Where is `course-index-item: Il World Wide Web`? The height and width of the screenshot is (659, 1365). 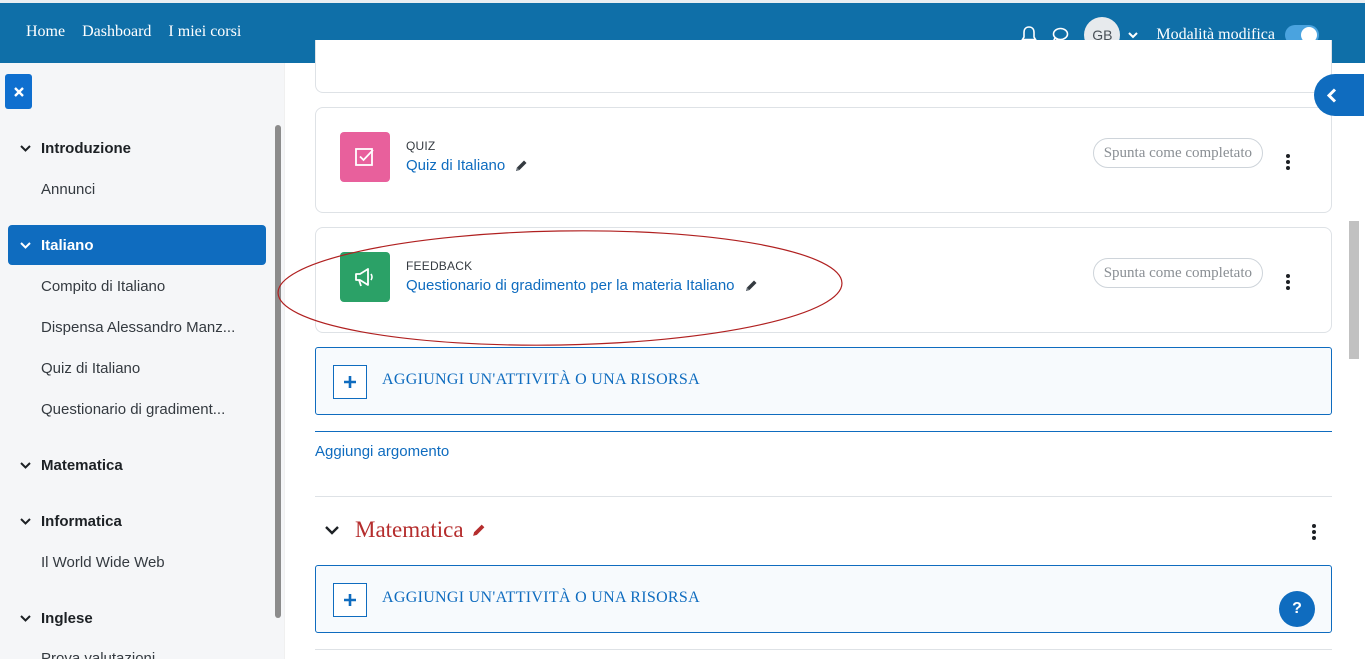 course-index-item: Il World Wide Web is located at coordinates (103, 562).